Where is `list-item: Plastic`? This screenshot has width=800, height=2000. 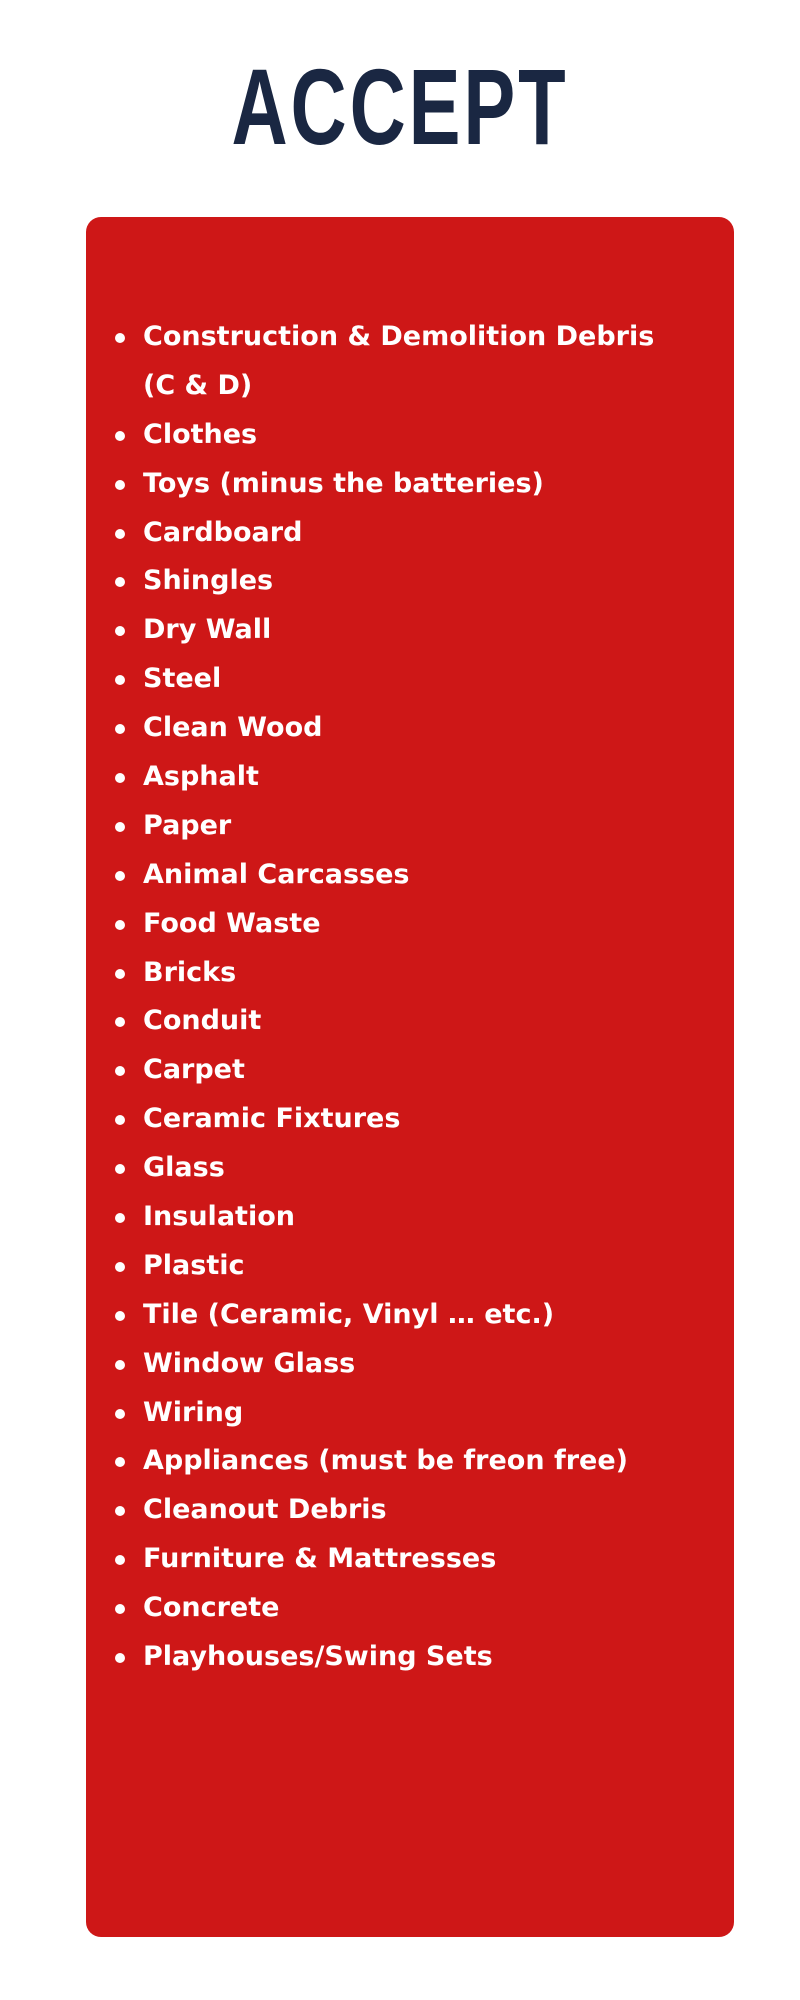
list-item: Plastic is located at coordinates (410, 1266).